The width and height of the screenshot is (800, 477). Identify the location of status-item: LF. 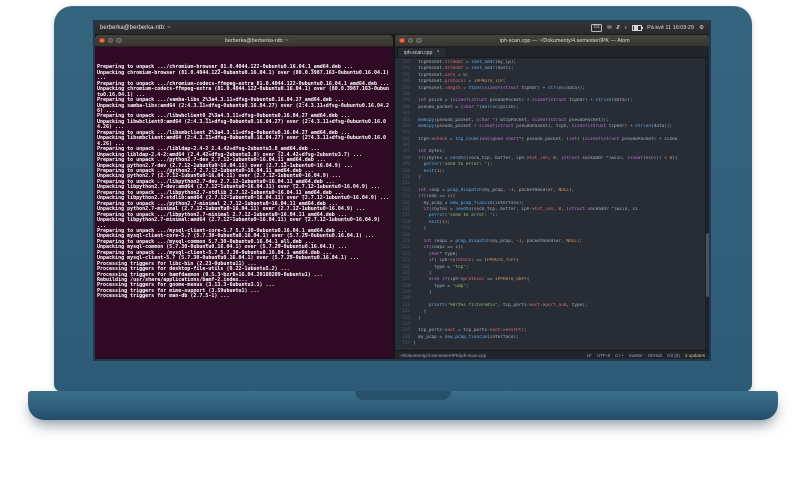
(589, 355).